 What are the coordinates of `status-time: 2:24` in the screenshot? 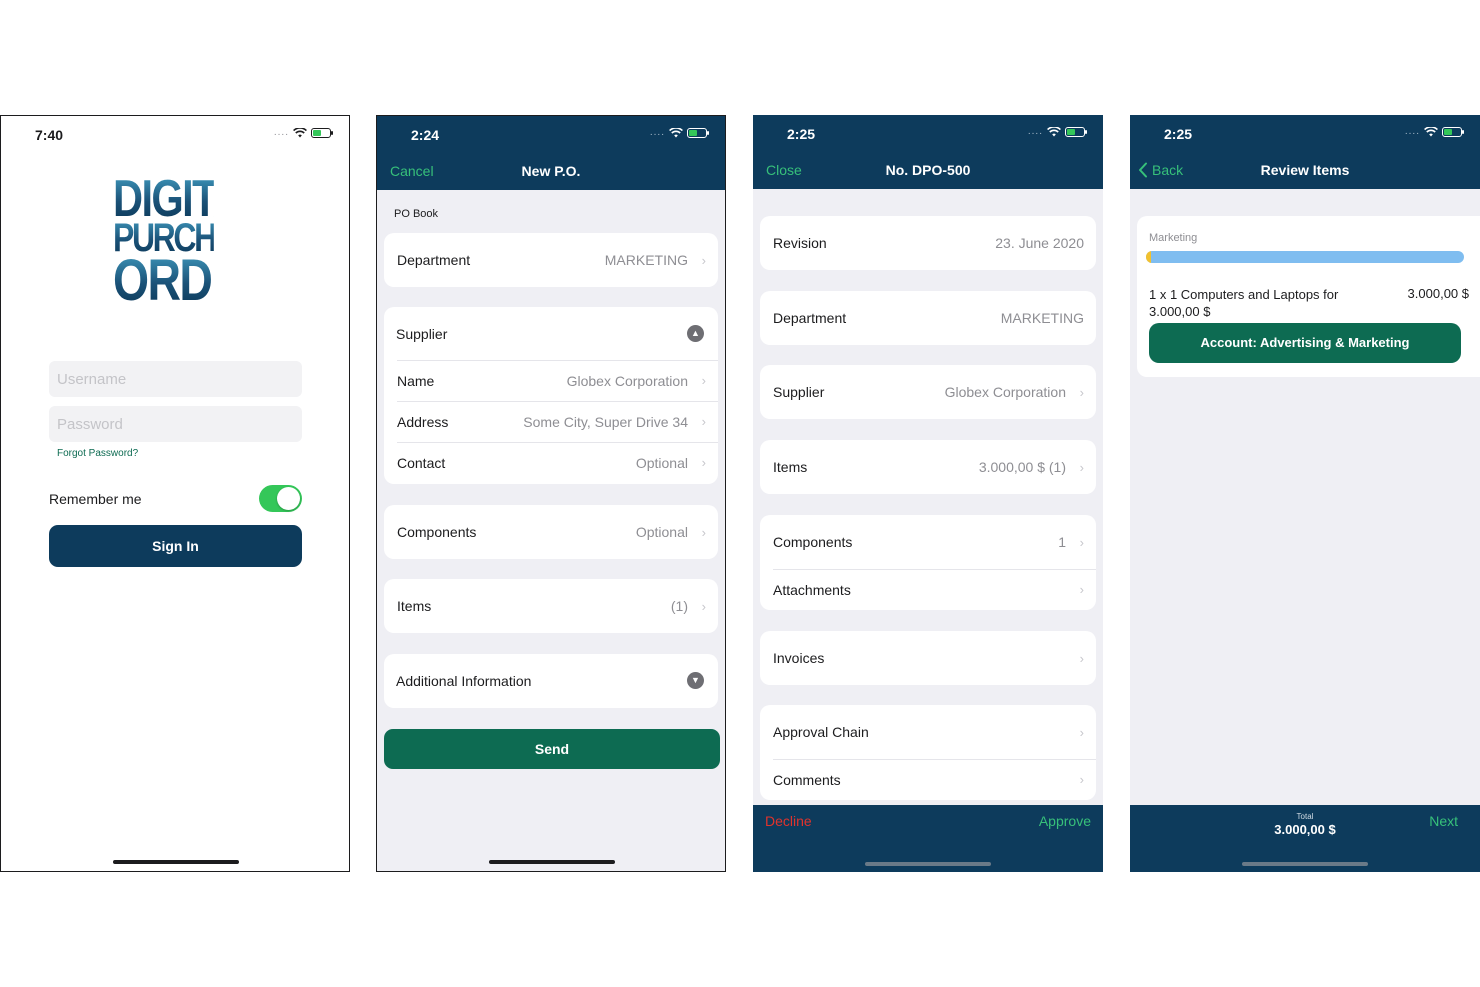 It's located at (425, 135).